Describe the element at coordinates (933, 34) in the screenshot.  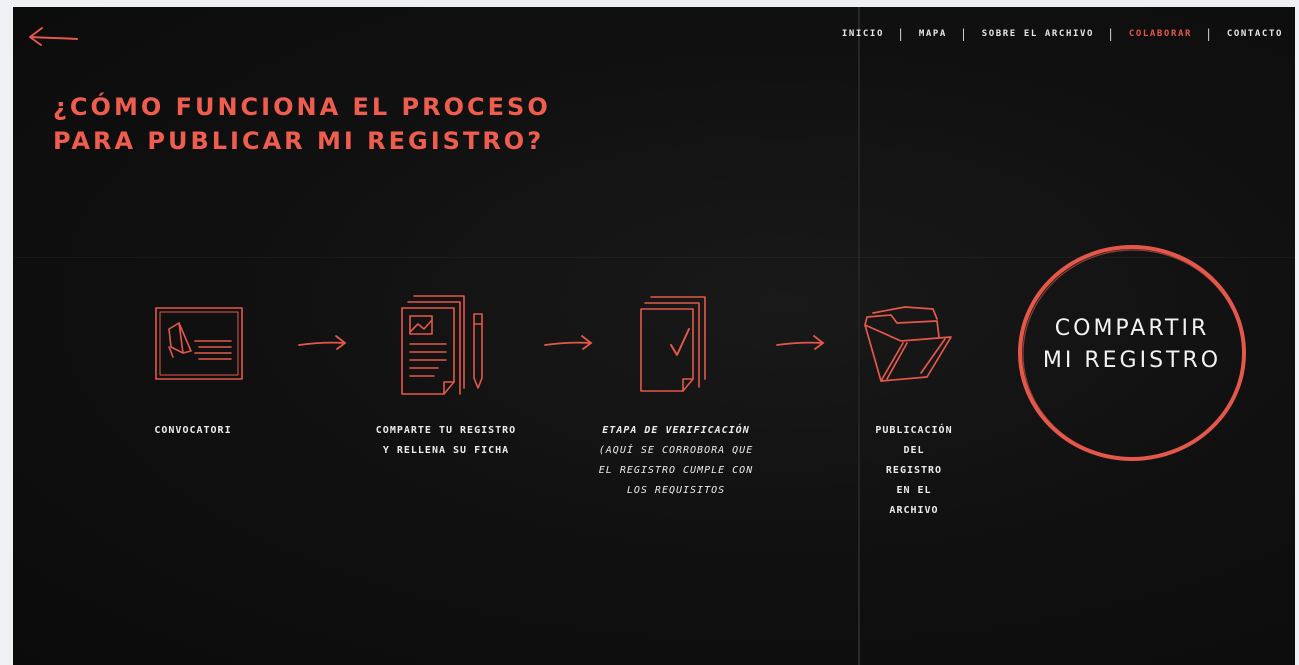
I see `nav-item-mapa: MAPA` at that location.